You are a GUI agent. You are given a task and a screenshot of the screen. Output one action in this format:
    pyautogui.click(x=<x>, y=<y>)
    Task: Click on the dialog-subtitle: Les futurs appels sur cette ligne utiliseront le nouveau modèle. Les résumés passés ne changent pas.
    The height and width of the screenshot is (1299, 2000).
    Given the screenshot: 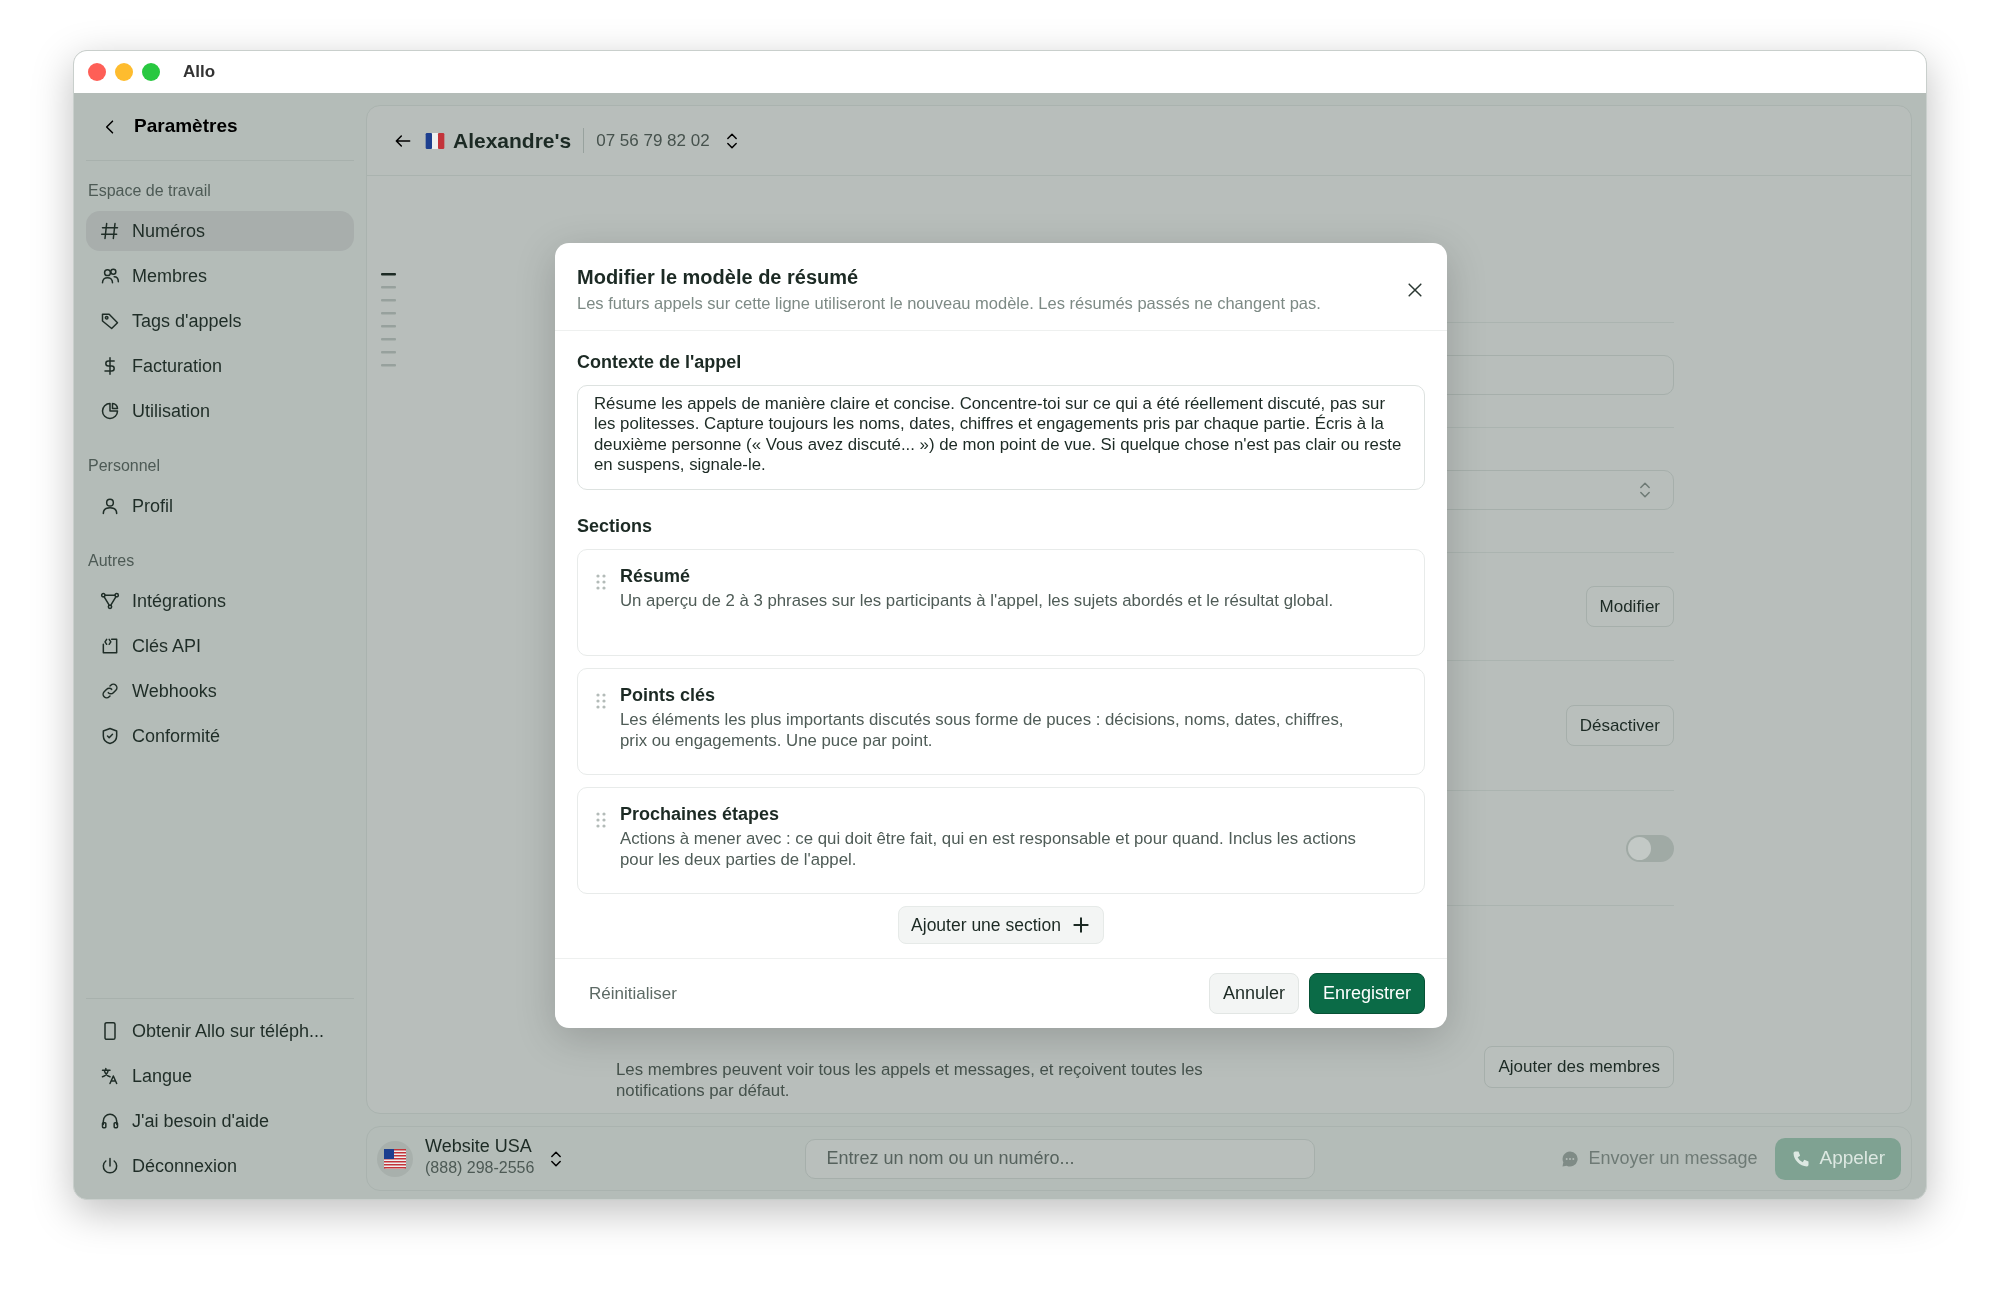 What is the action you would take?
    pyautogui.click(x=949, y=303)
    